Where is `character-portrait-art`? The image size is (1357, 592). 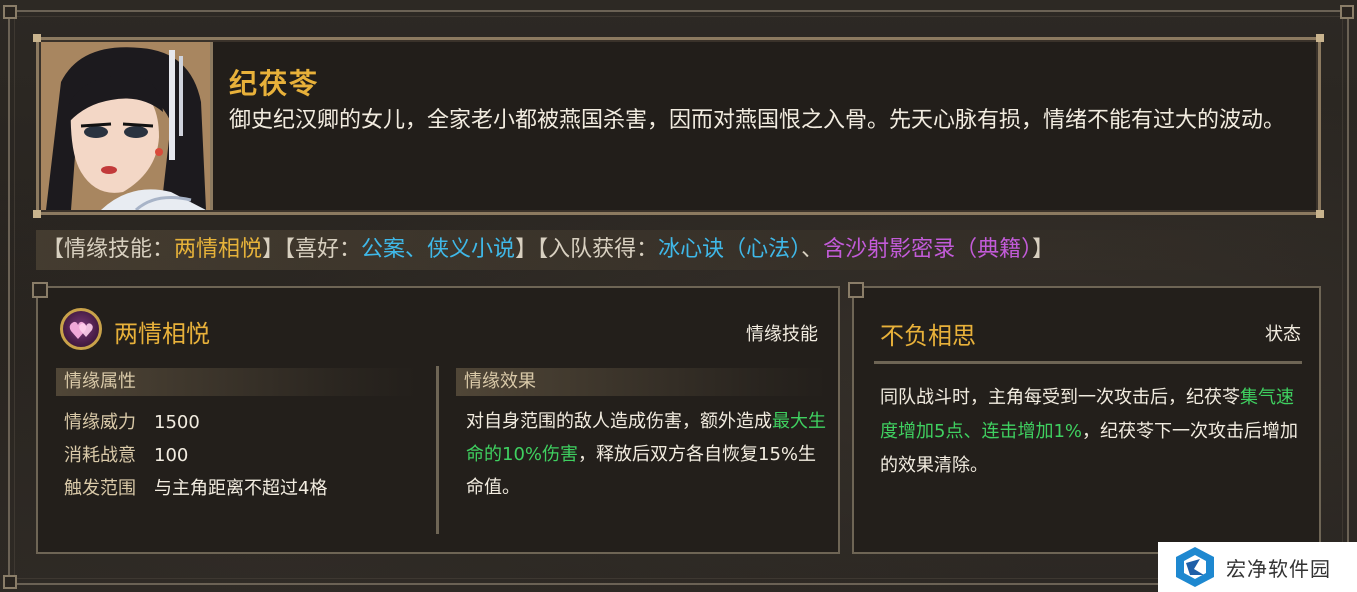
character-portrait-art is located at coordinates (125, 126).